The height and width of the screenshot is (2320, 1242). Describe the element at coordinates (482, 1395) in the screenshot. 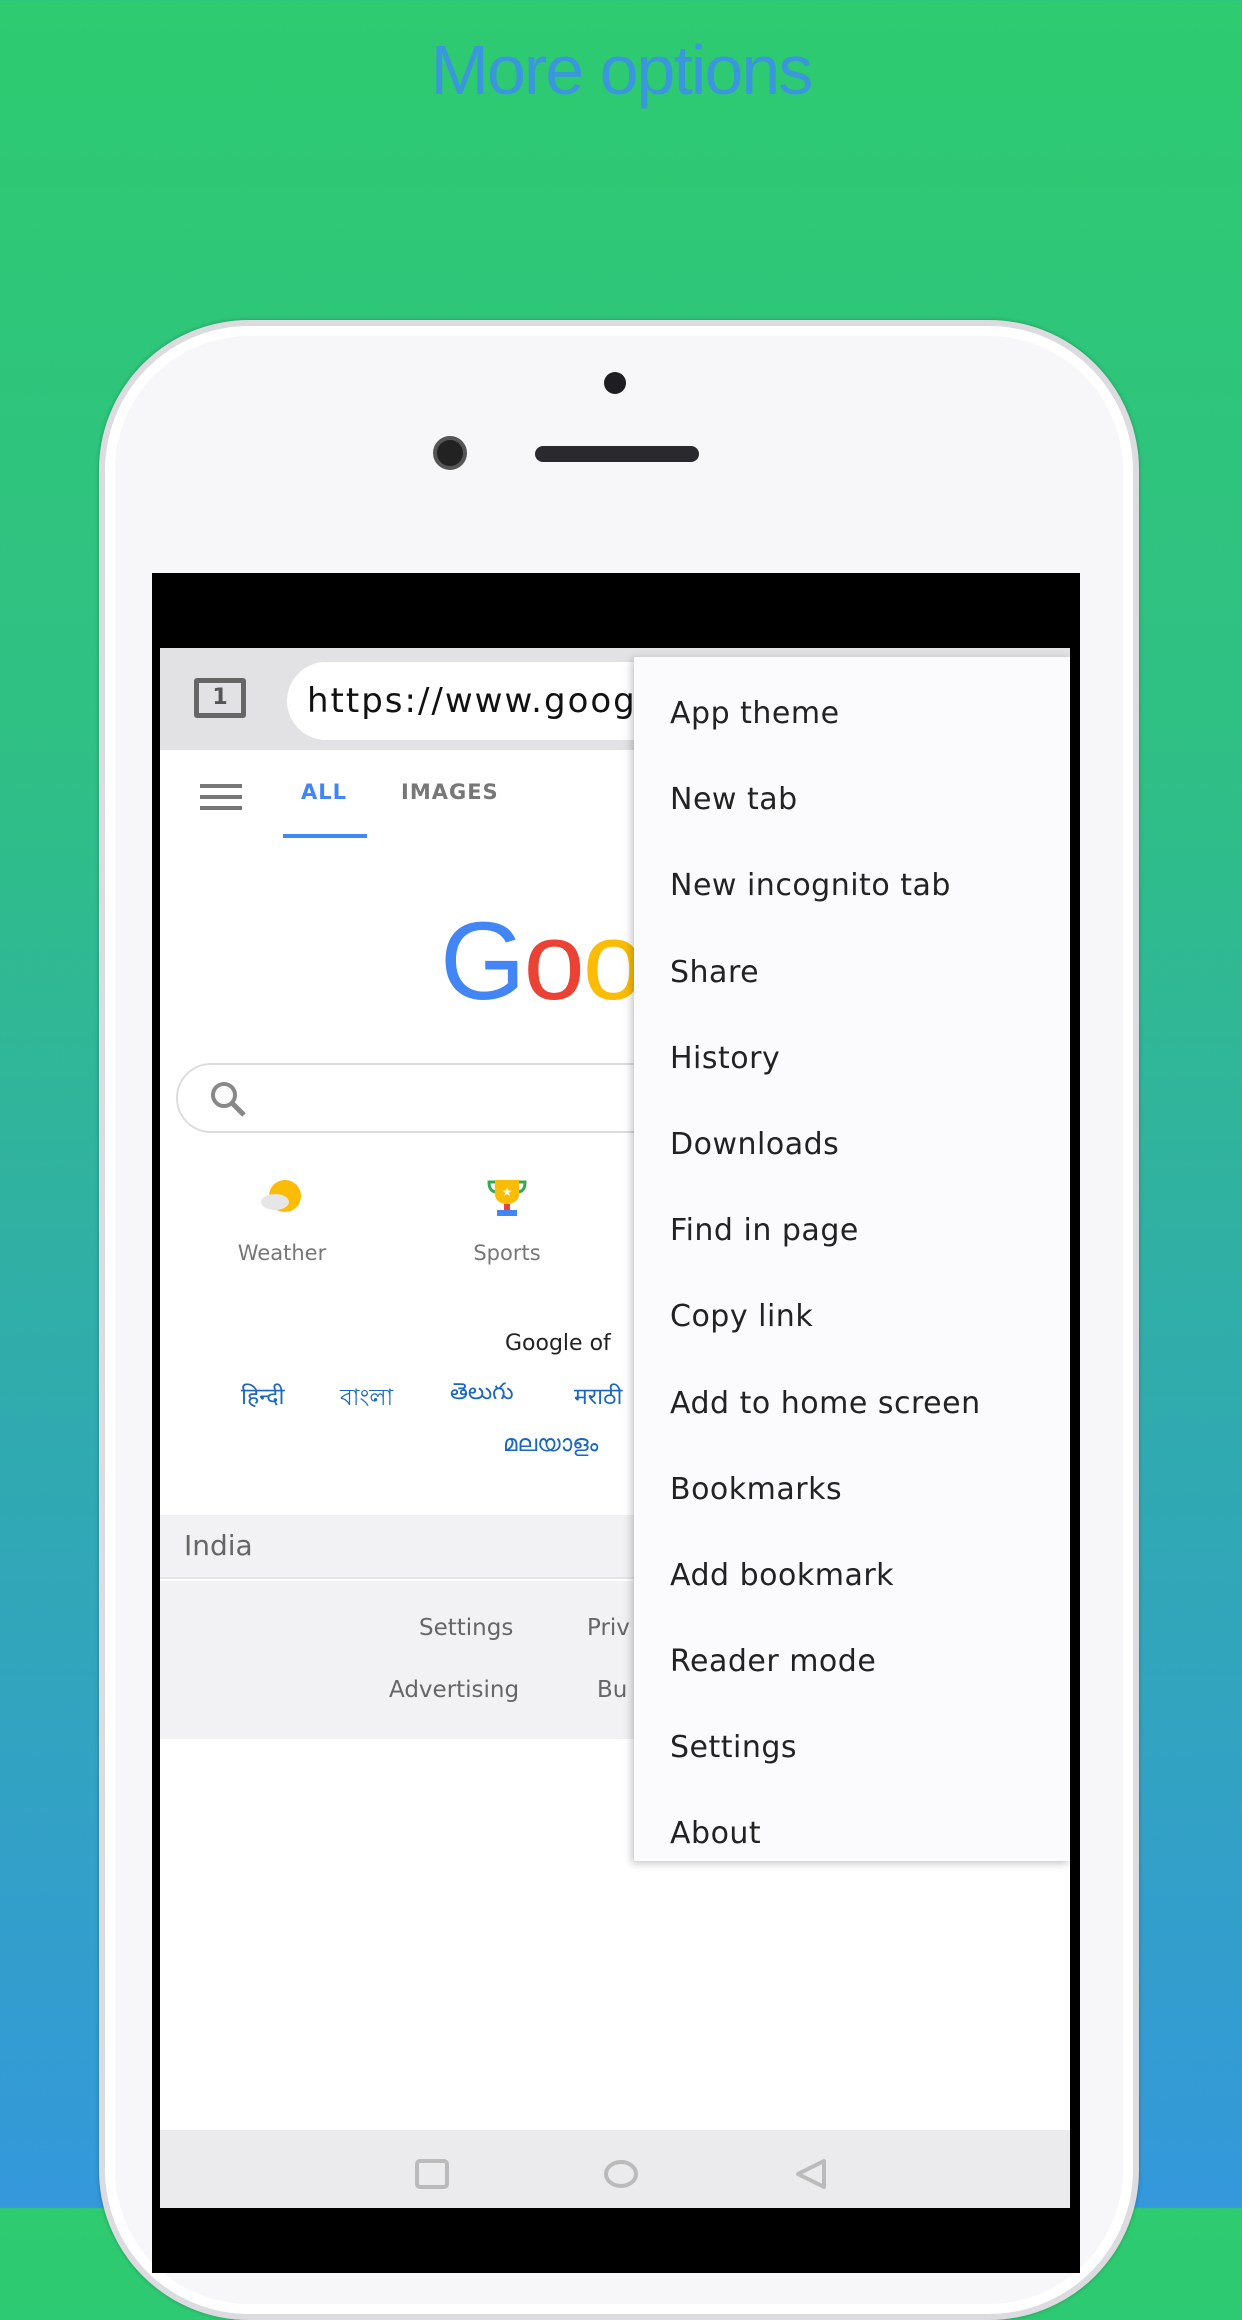

I see `language-link: తెలుగు` at that location.